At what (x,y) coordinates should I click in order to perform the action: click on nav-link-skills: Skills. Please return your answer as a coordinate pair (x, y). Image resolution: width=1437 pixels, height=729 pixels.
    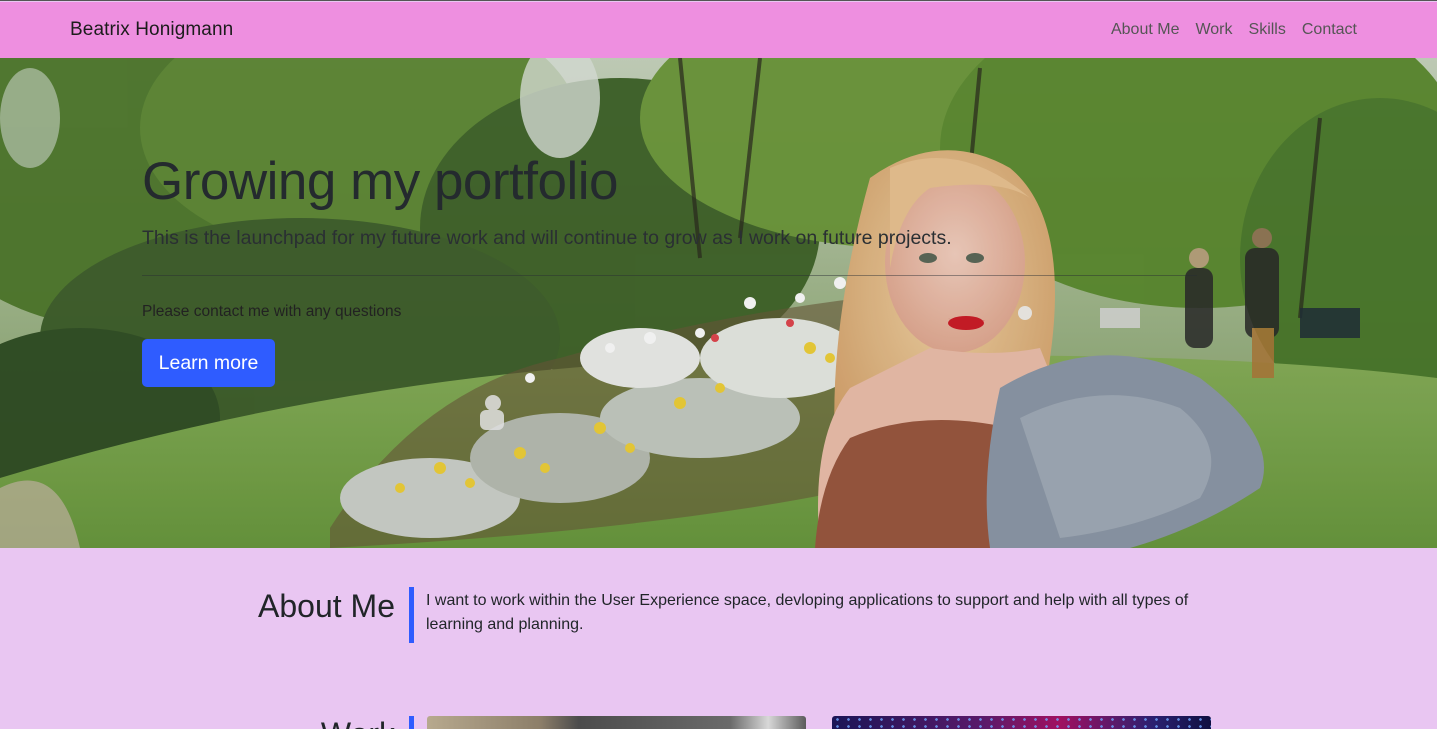
    Looking at the image, I should click on (1267, 30).